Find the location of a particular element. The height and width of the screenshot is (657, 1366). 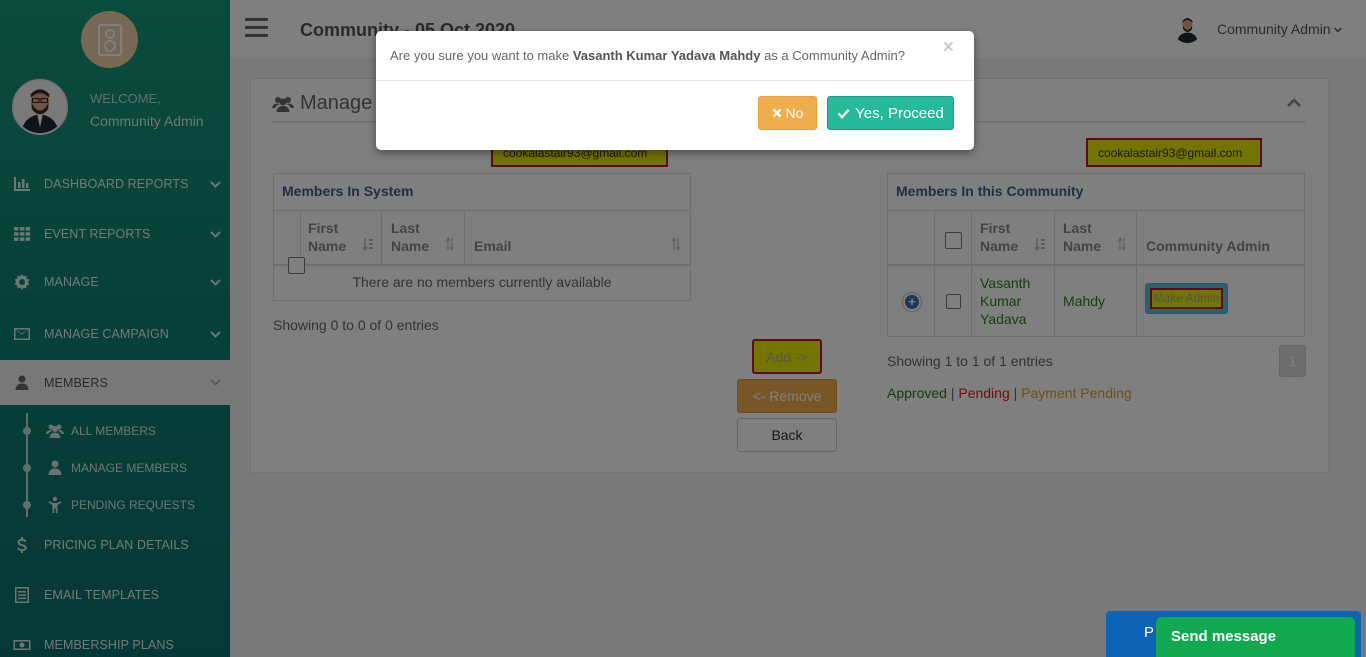

yes-button-label: Yes, Proceed is located at coordinates (899, 113).